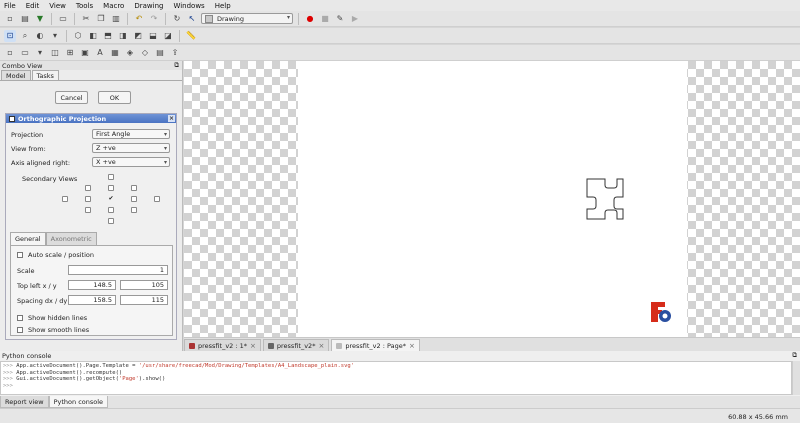  I want to click on fit-selection-icon: ⌕, so click(25, 36).